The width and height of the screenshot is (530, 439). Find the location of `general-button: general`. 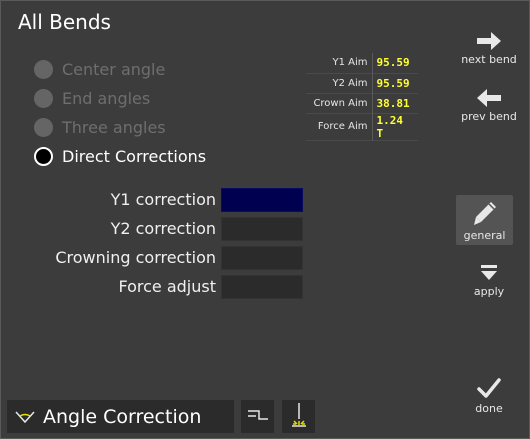

general-button: general is located at coordinates (484, 220).